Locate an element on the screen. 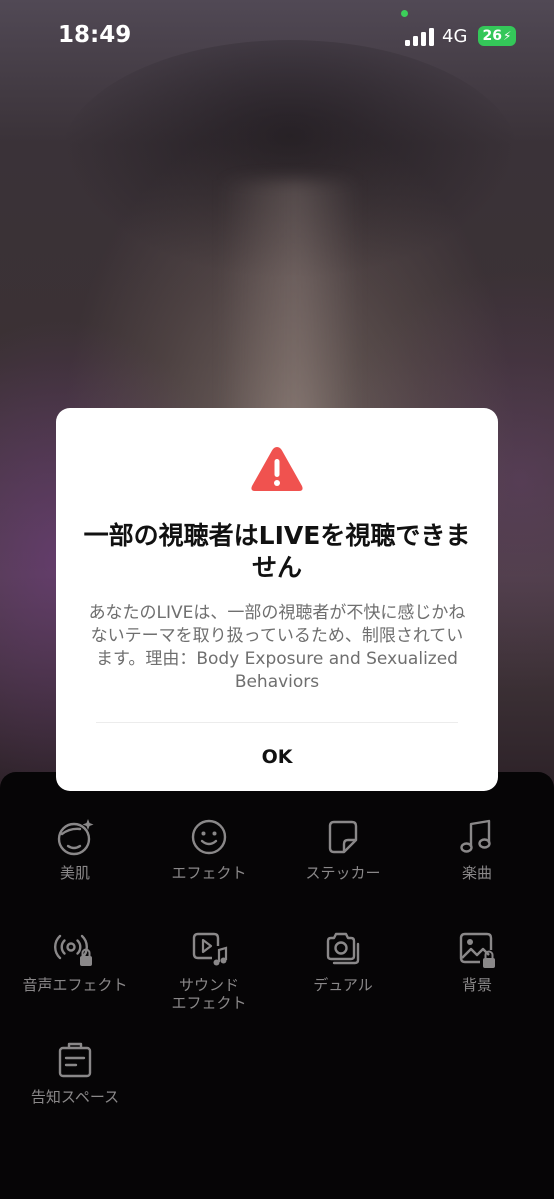  background-image-locked-icon is located at coordinates (477, 950).